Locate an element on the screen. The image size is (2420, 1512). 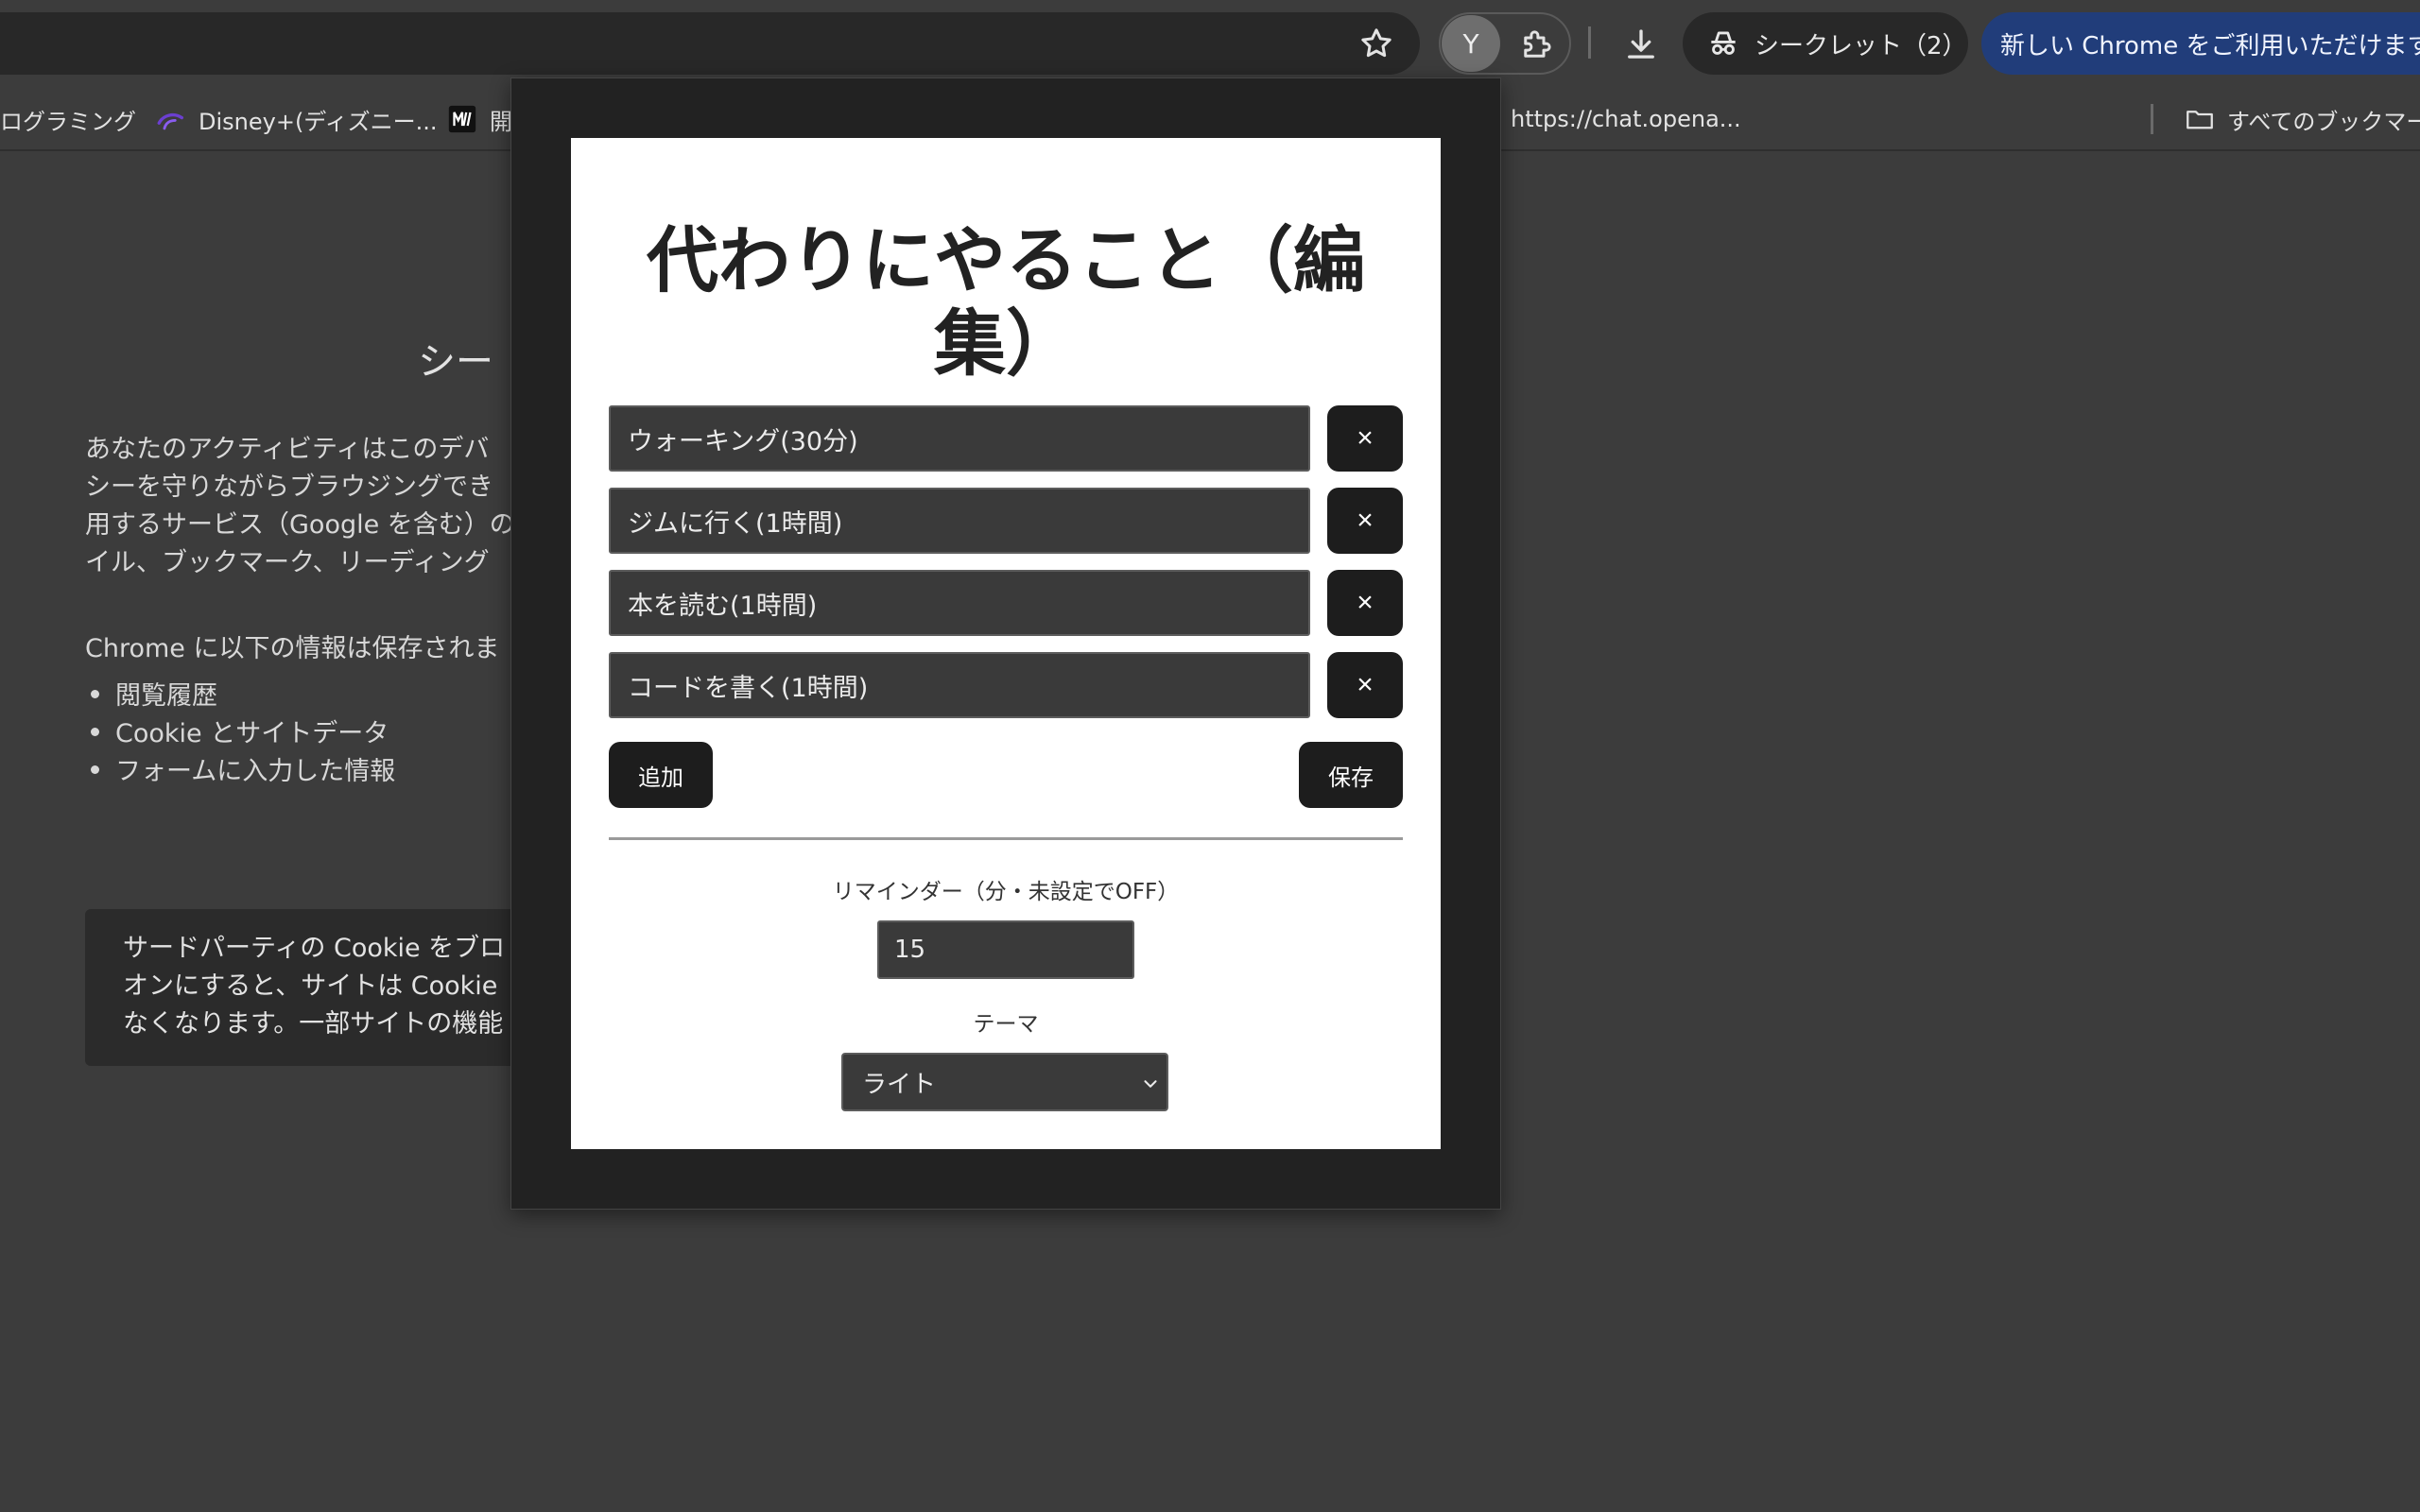
save-button: 保存 is located at coordinates (1351, 775).